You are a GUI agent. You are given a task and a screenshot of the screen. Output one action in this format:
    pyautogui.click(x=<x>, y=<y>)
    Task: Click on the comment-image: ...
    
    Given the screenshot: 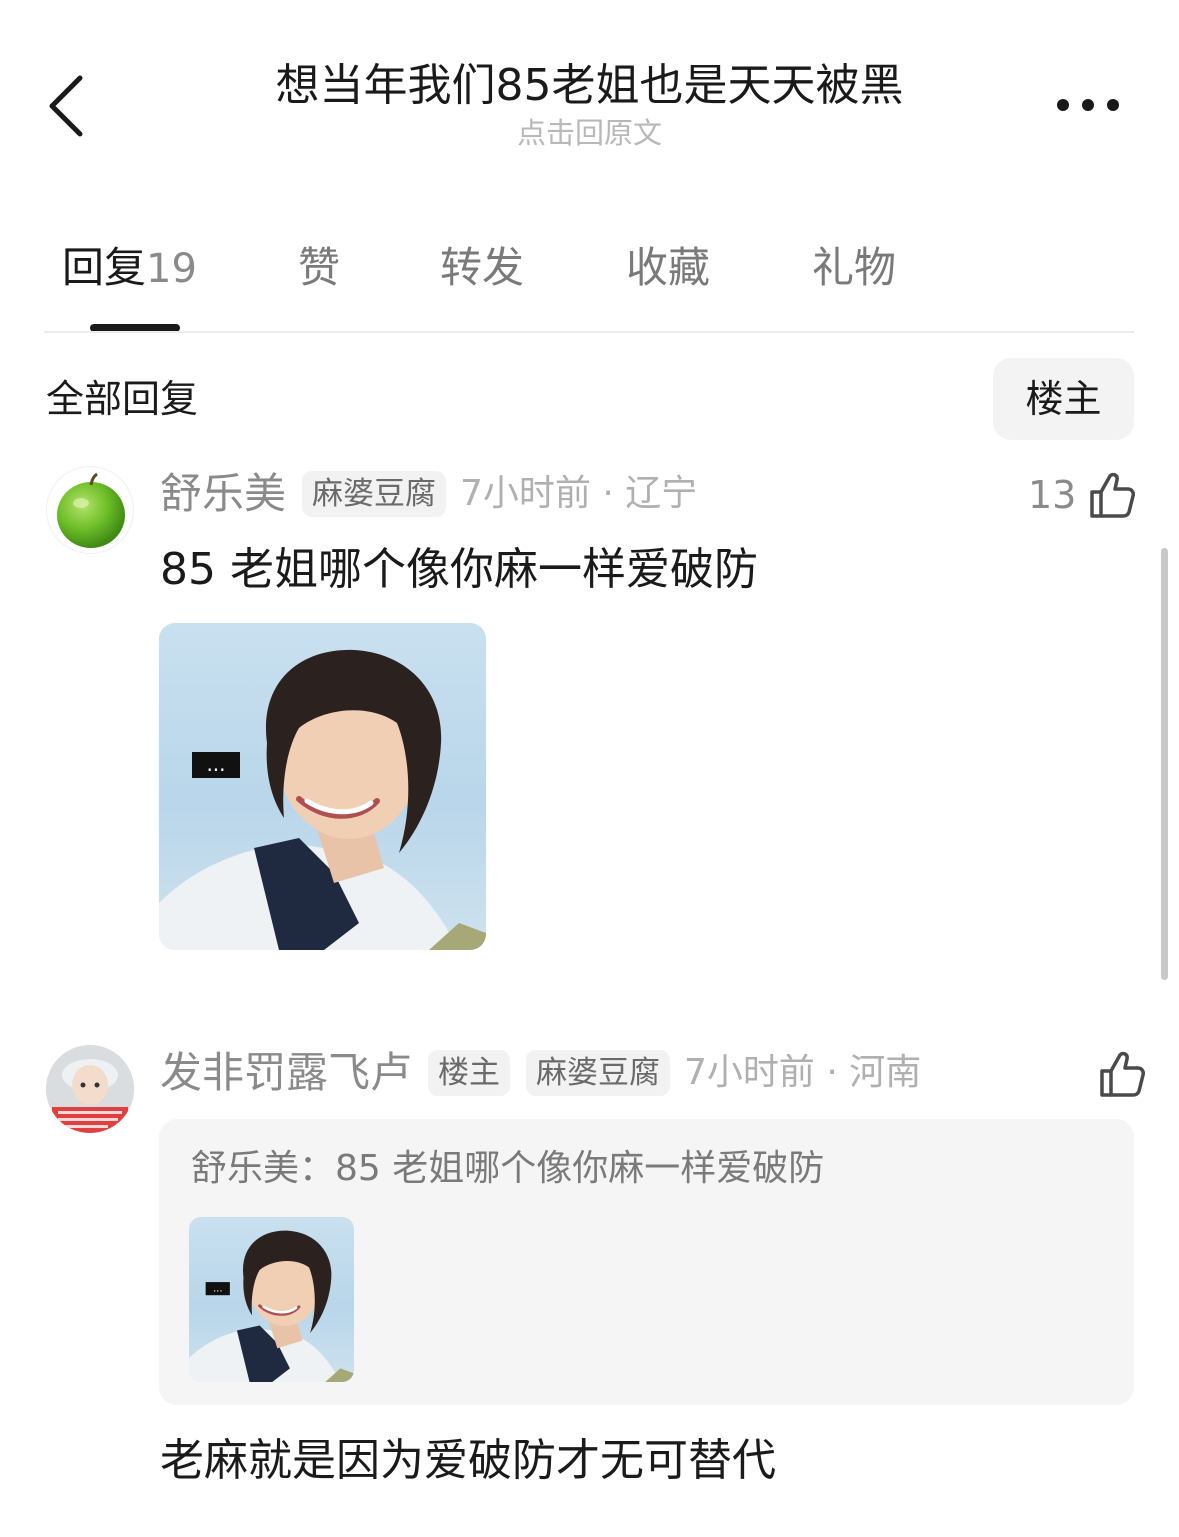 What is the action you would take?
    pyautogui.click(x=322, y=786)
    